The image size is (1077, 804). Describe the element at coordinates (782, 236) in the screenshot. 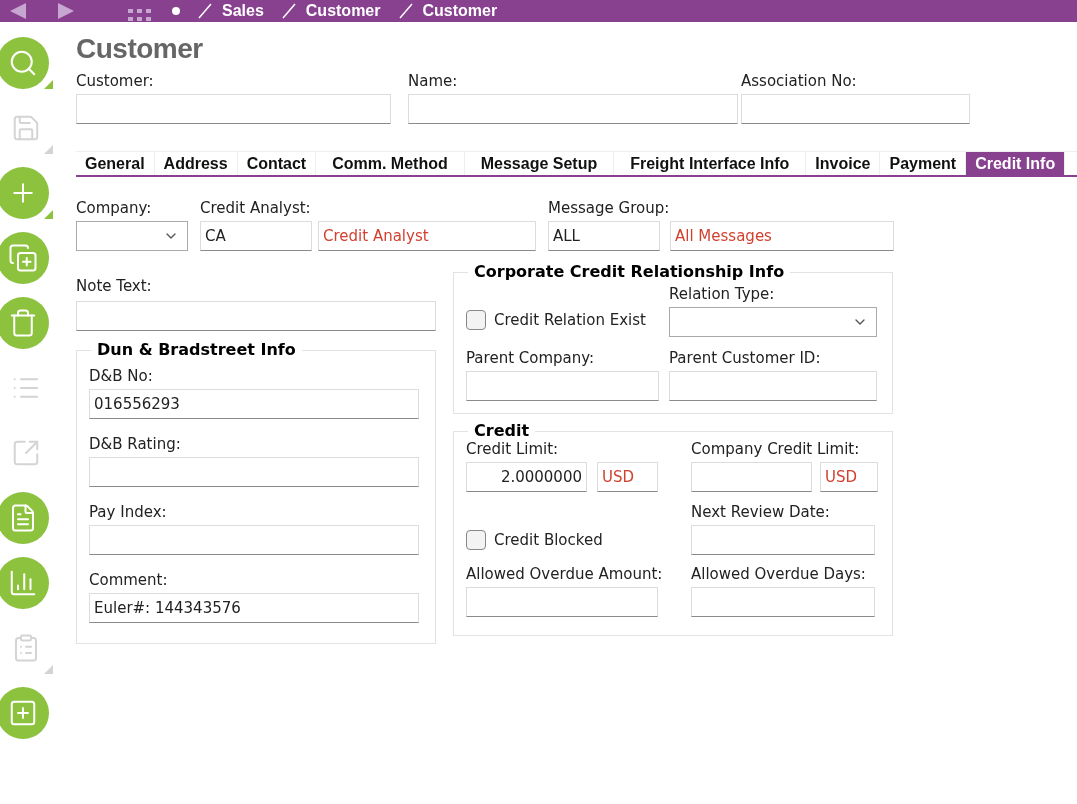

I see `text-field: All Messages` at that location.